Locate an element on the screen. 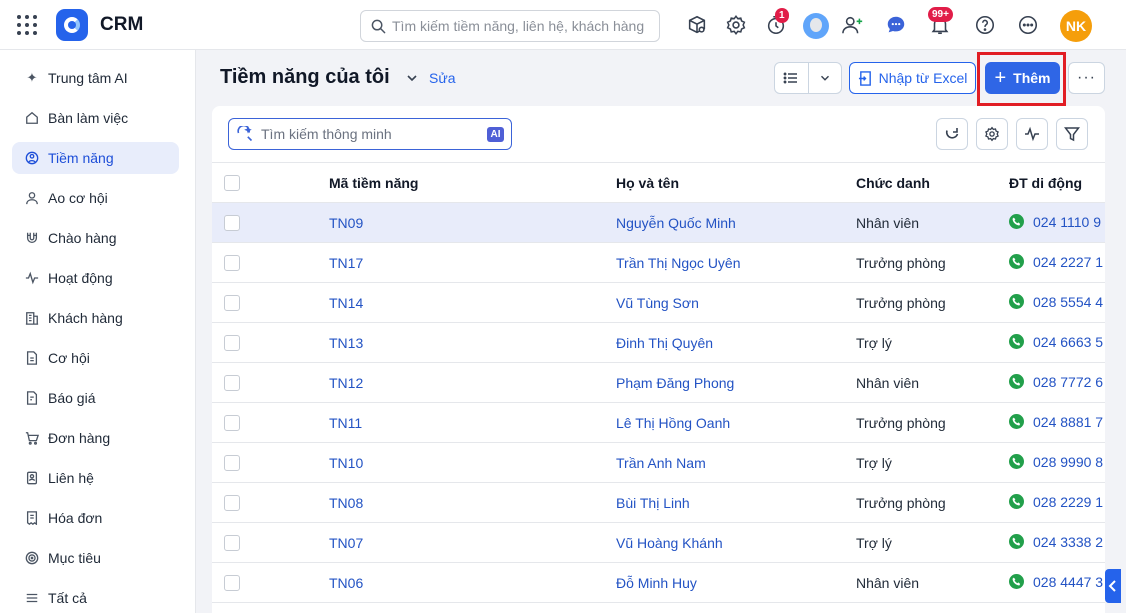  sidebar-item-offers: Chào hàng is located at coordinates (95, 238).